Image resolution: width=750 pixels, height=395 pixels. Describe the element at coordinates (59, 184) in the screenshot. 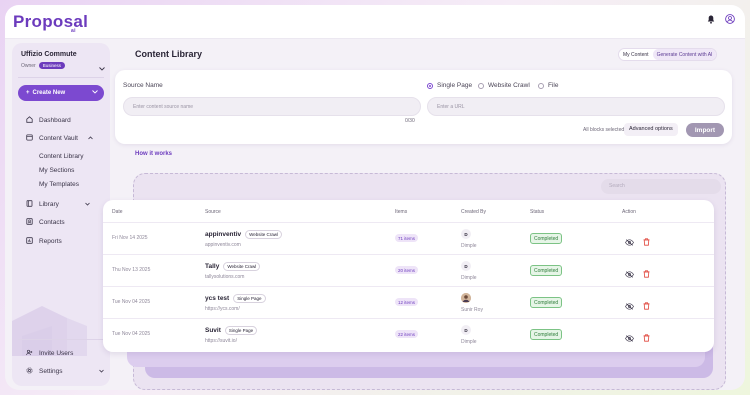

I see `sidebar-item-my-templates: My Templates` at that location.